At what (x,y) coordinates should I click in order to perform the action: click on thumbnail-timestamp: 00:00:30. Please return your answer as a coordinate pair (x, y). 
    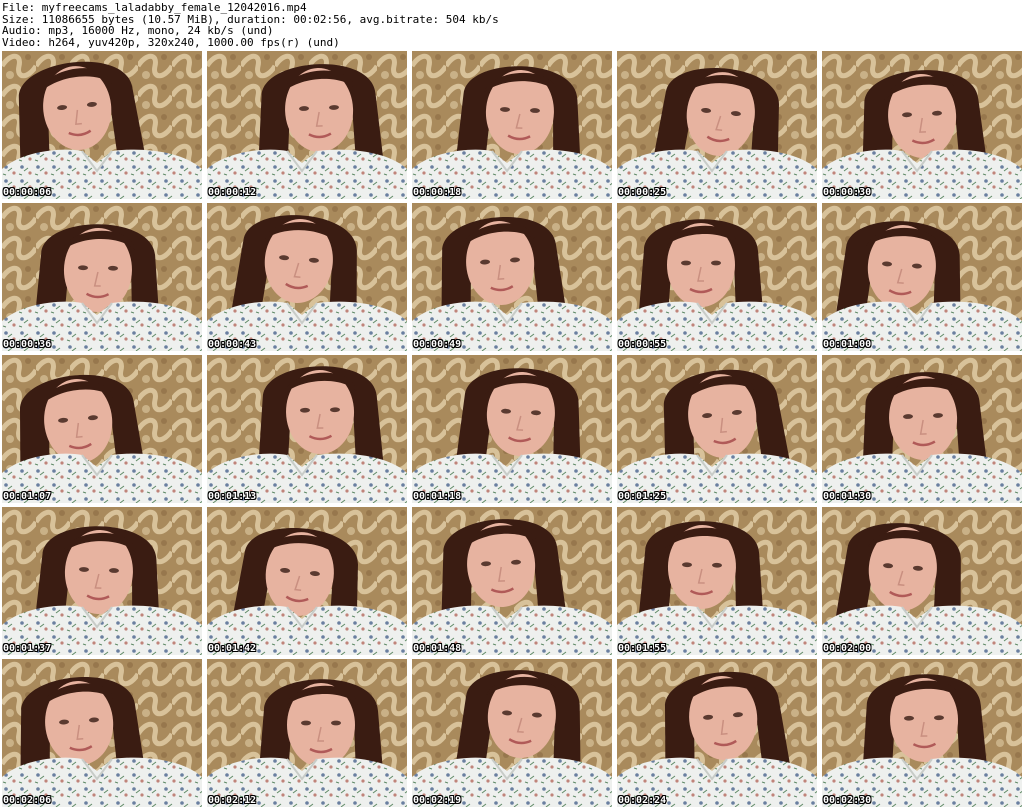
    Looking at the image, I should click on (847, 192).